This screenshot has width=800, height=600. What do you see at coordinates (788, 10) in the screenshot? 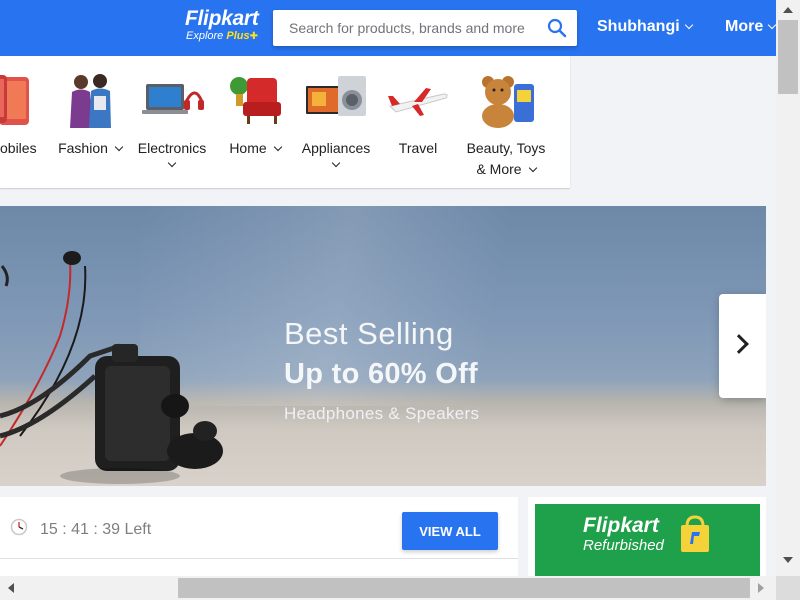
I see `scroll-up-arrow-icon` at bounding box center [788, 10].